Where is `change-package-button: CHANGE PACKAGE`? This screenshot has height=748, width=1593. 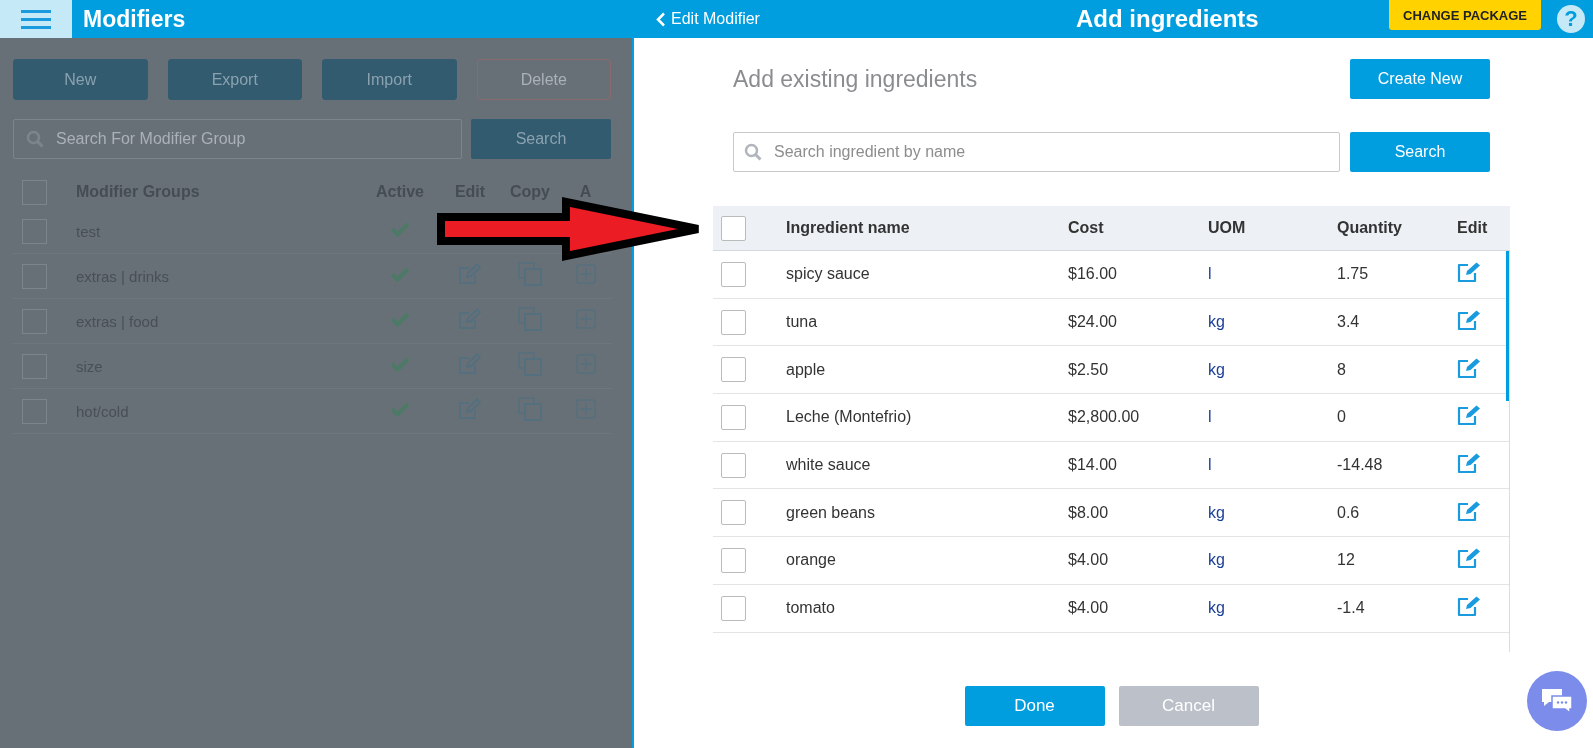 change-package-button: CHANGE PACKAGE is located at coordinates (1465, 15).